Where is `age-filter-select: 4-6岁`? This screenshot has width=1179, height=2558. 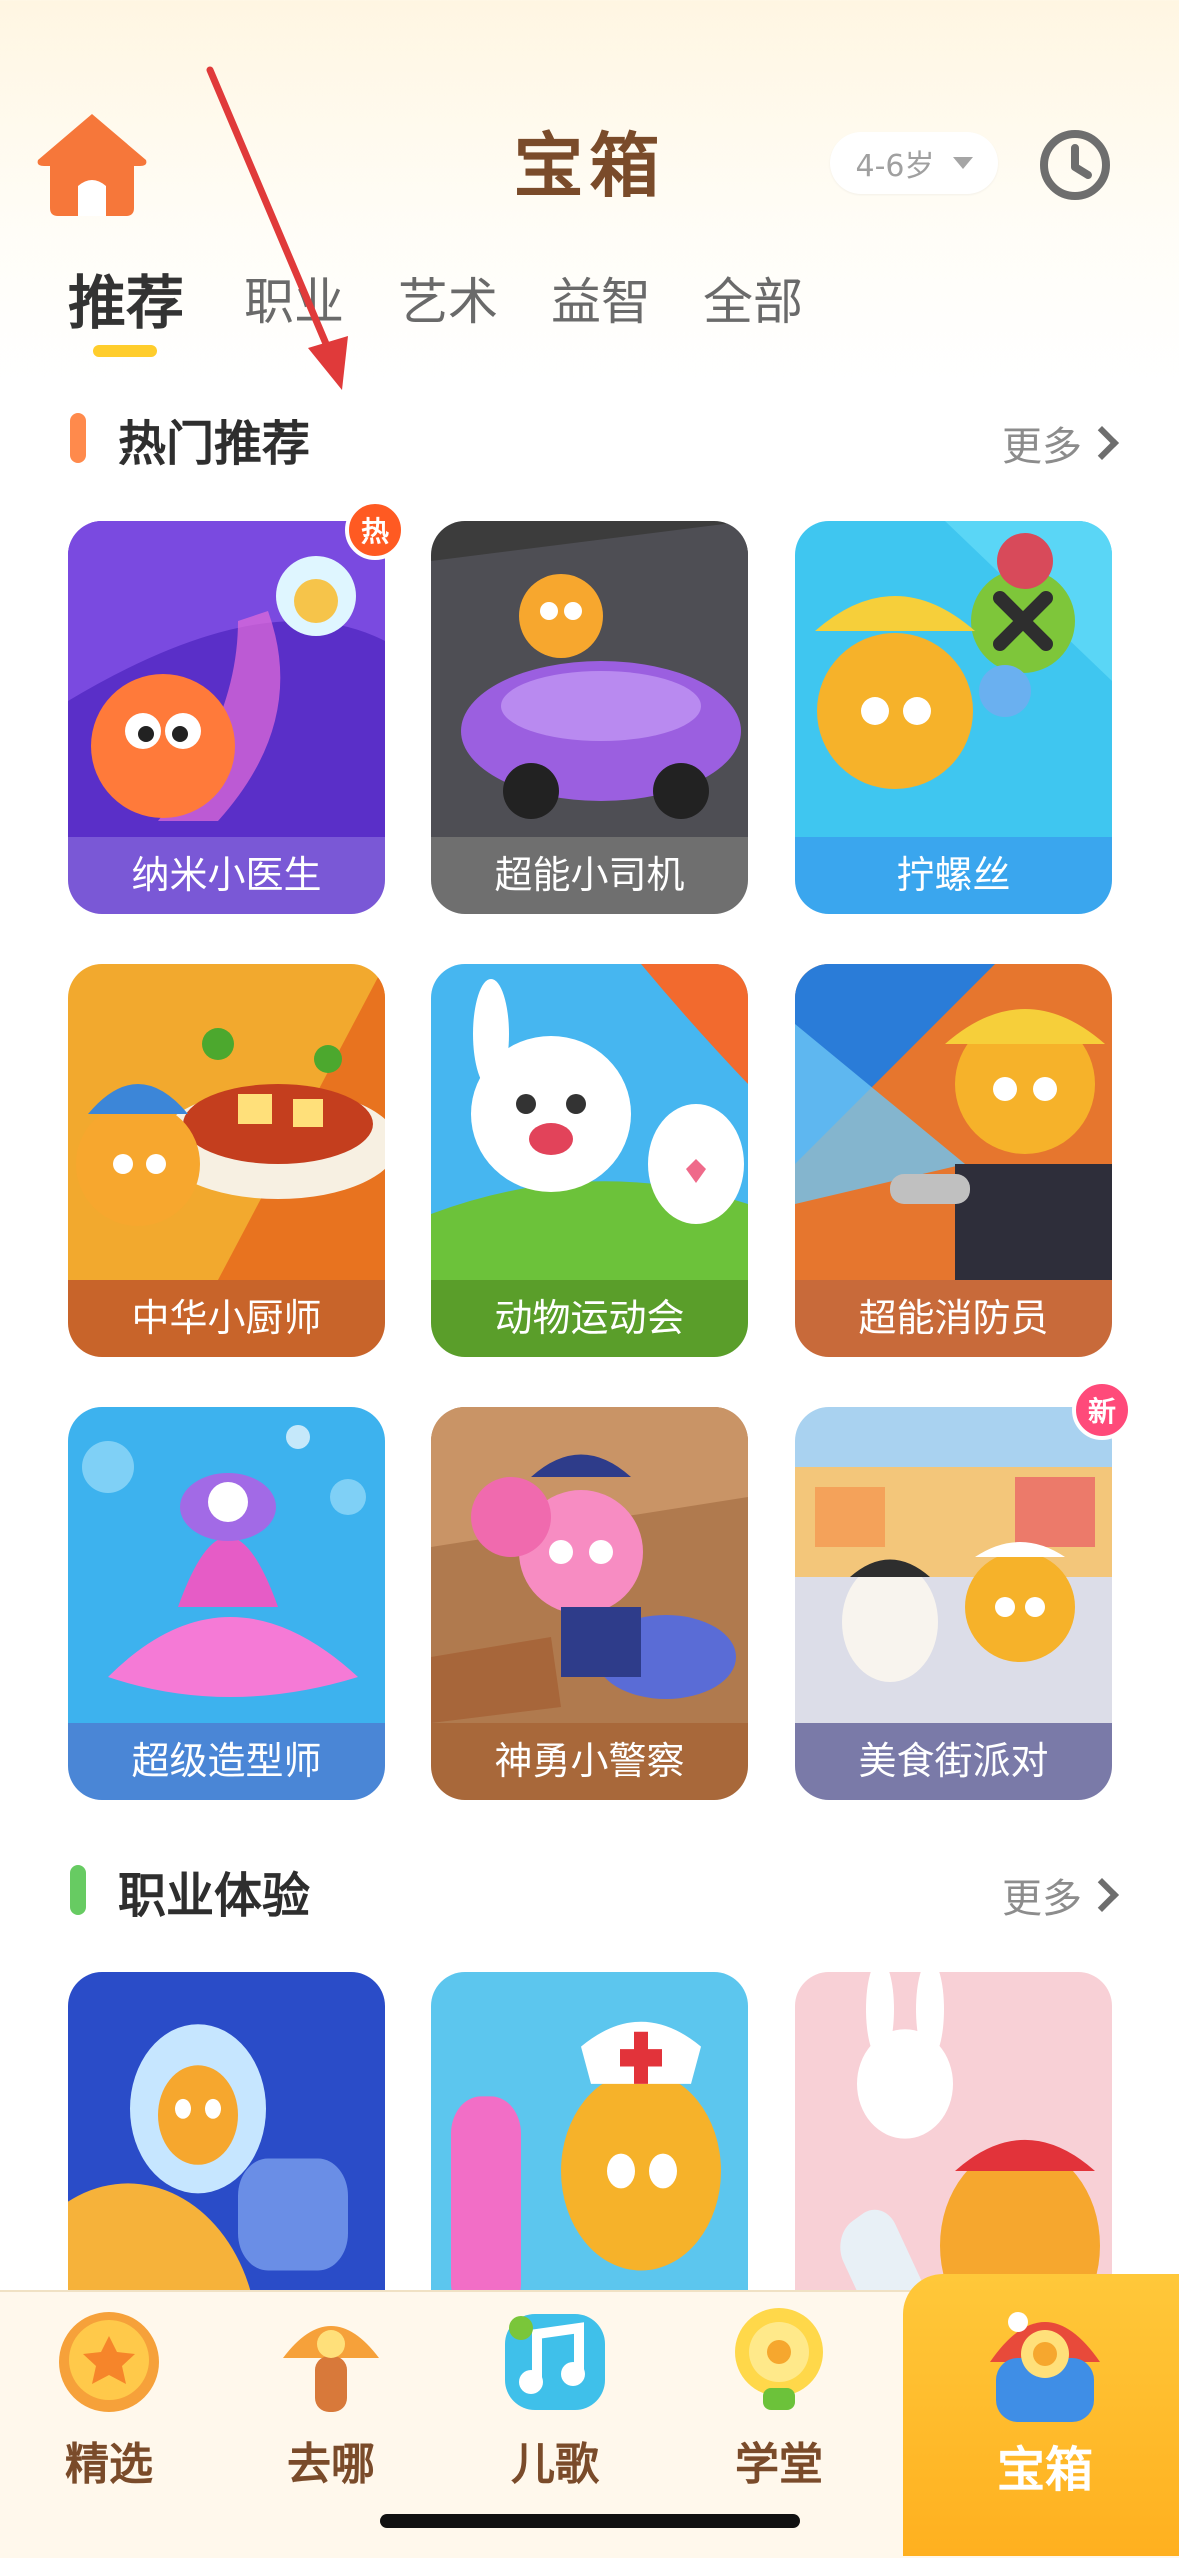 age-filter-select: 4-6岁 is located at coordinates (914, 163).